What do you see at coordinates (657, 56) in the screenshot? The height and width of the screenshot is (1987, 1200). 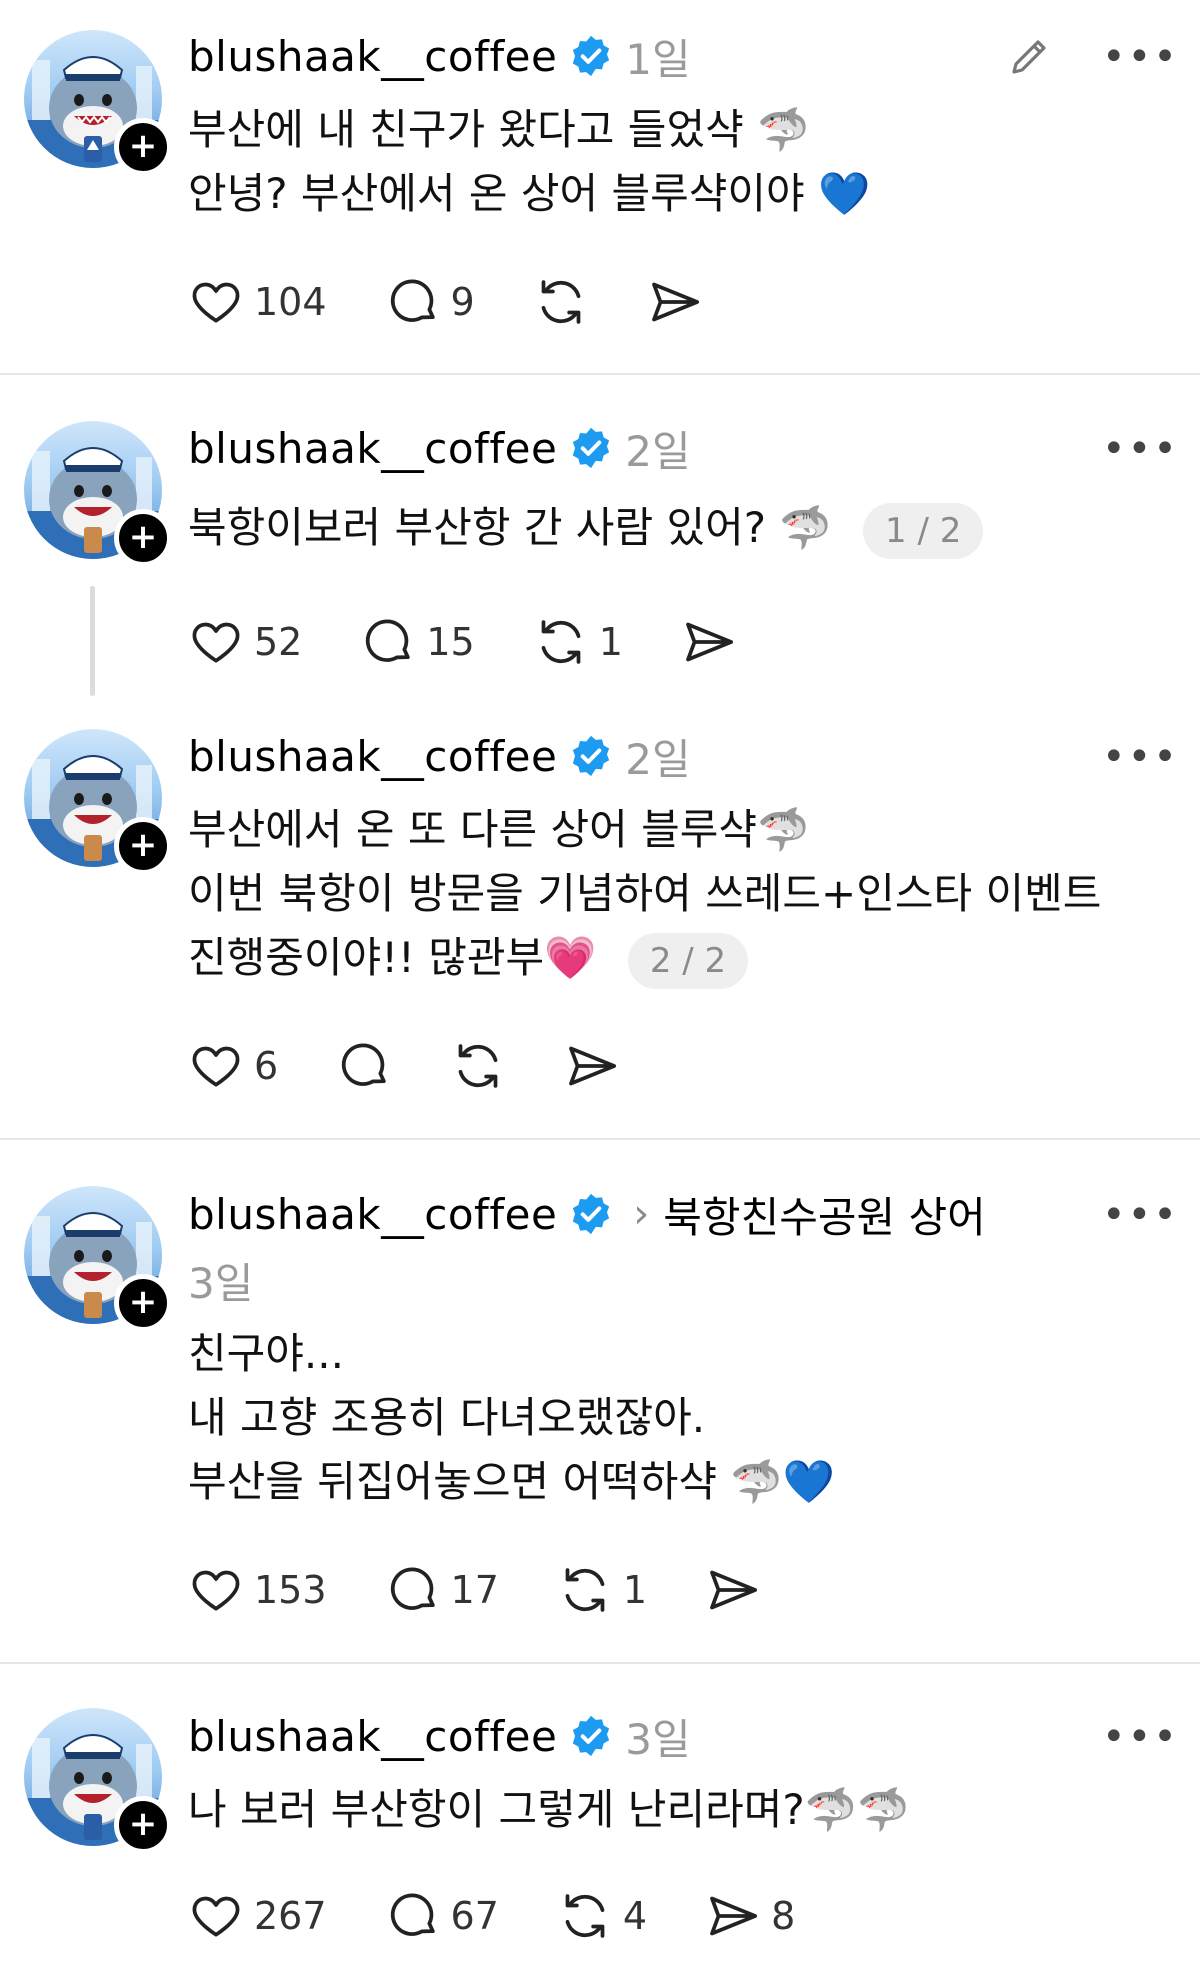 I see `post-time: 1일` at bounding box center [657, 56].